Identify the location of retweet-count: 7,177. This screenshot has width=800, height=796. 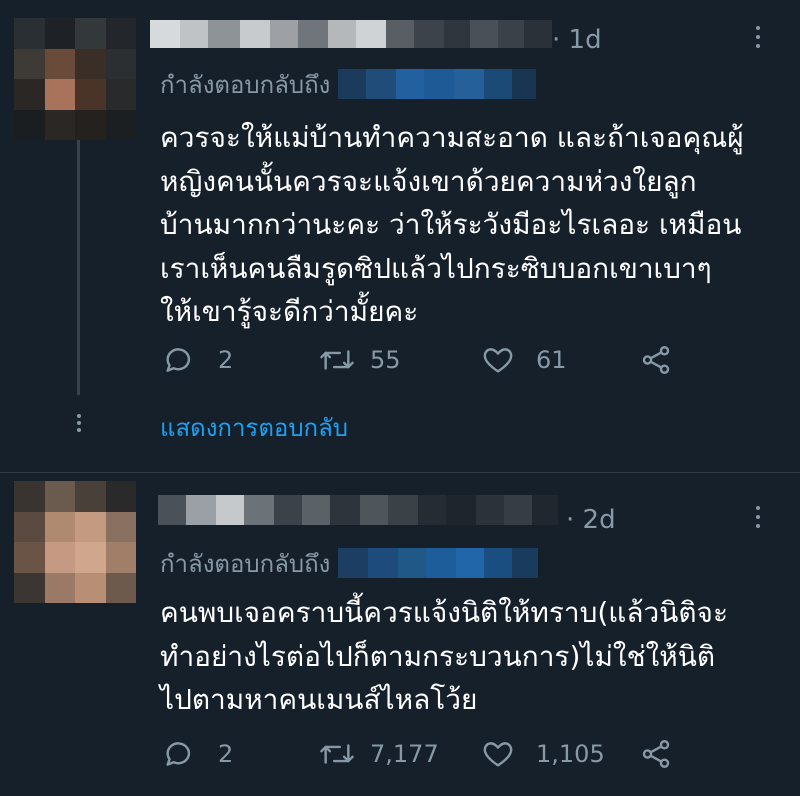
(404, 754).